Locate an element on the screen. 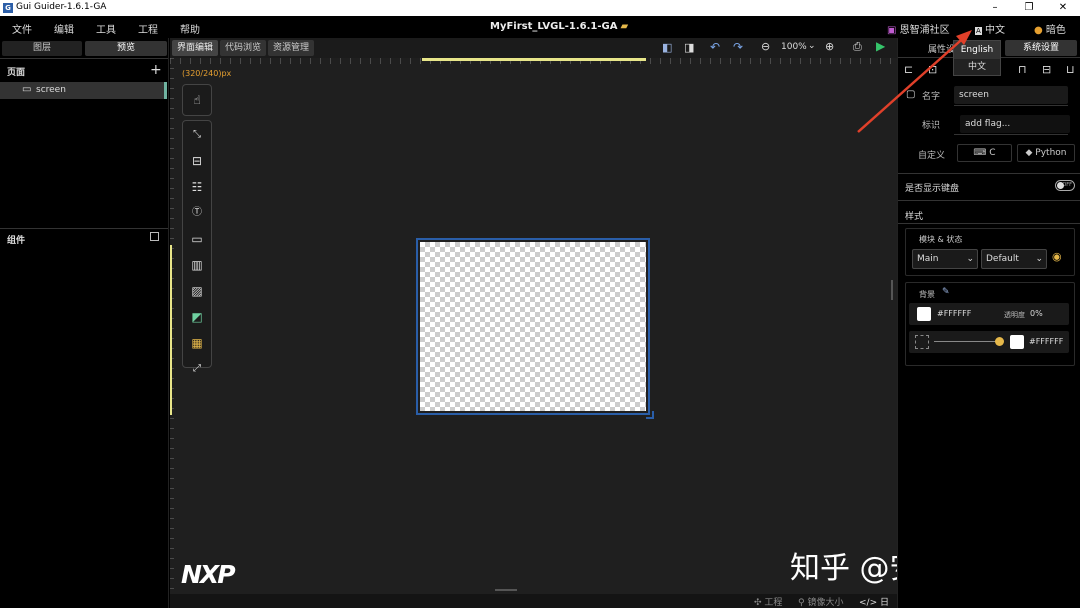  status-image-size: ⚲ 镜像大小 is located at coordinates (820, 601).